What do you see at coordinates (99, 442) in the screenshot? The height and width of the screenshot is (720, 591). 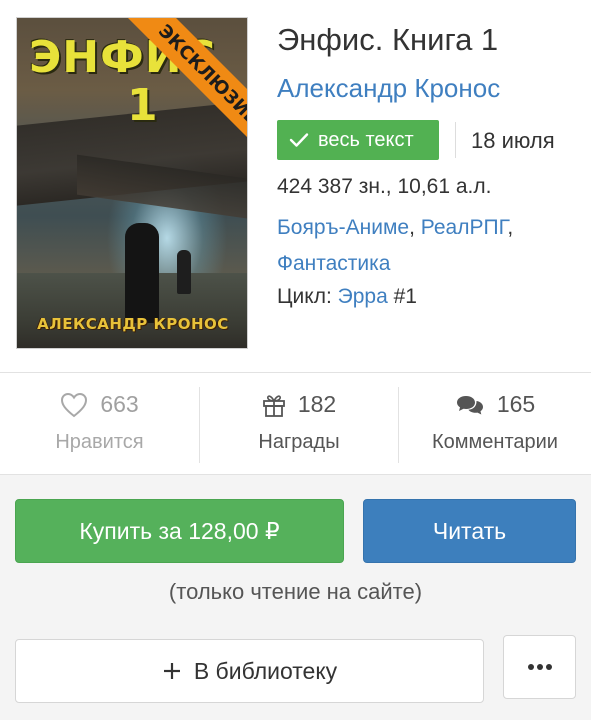 I see `likes-label: Нравится` at bounding box center [99, 442].